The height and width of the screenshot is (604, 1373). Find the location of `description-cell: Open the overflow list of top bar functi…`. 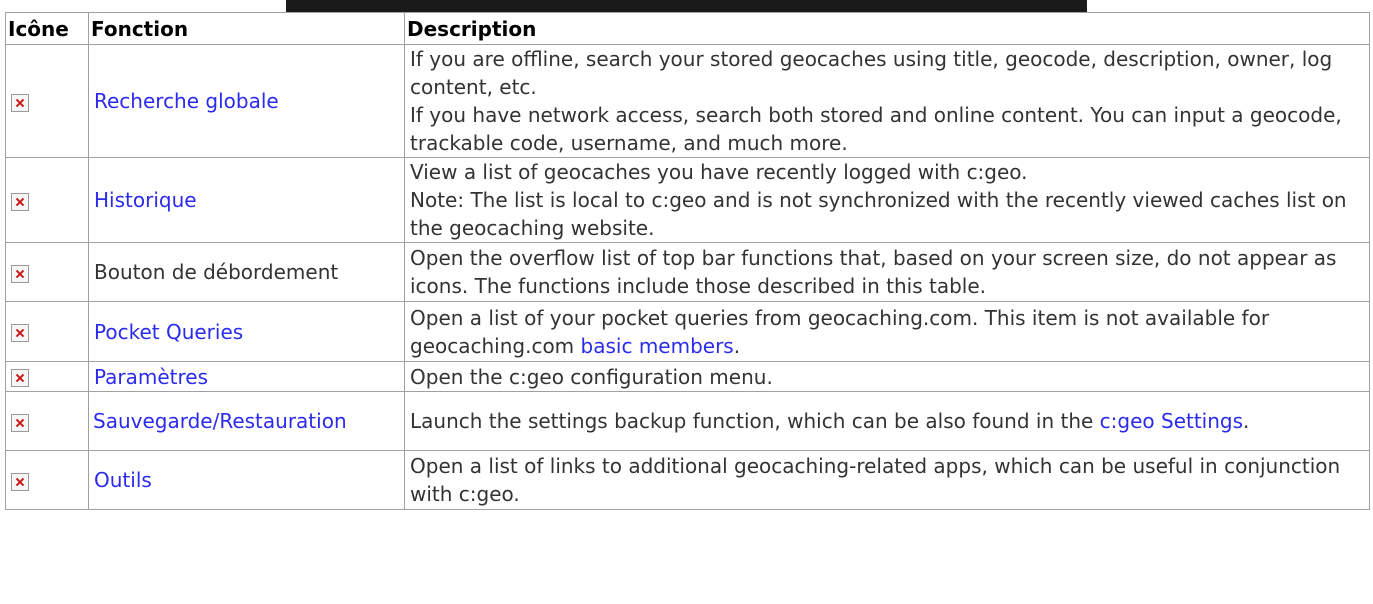

description-cell: Open the overflow list of top bar functi… is located at coordinates (887, 272).